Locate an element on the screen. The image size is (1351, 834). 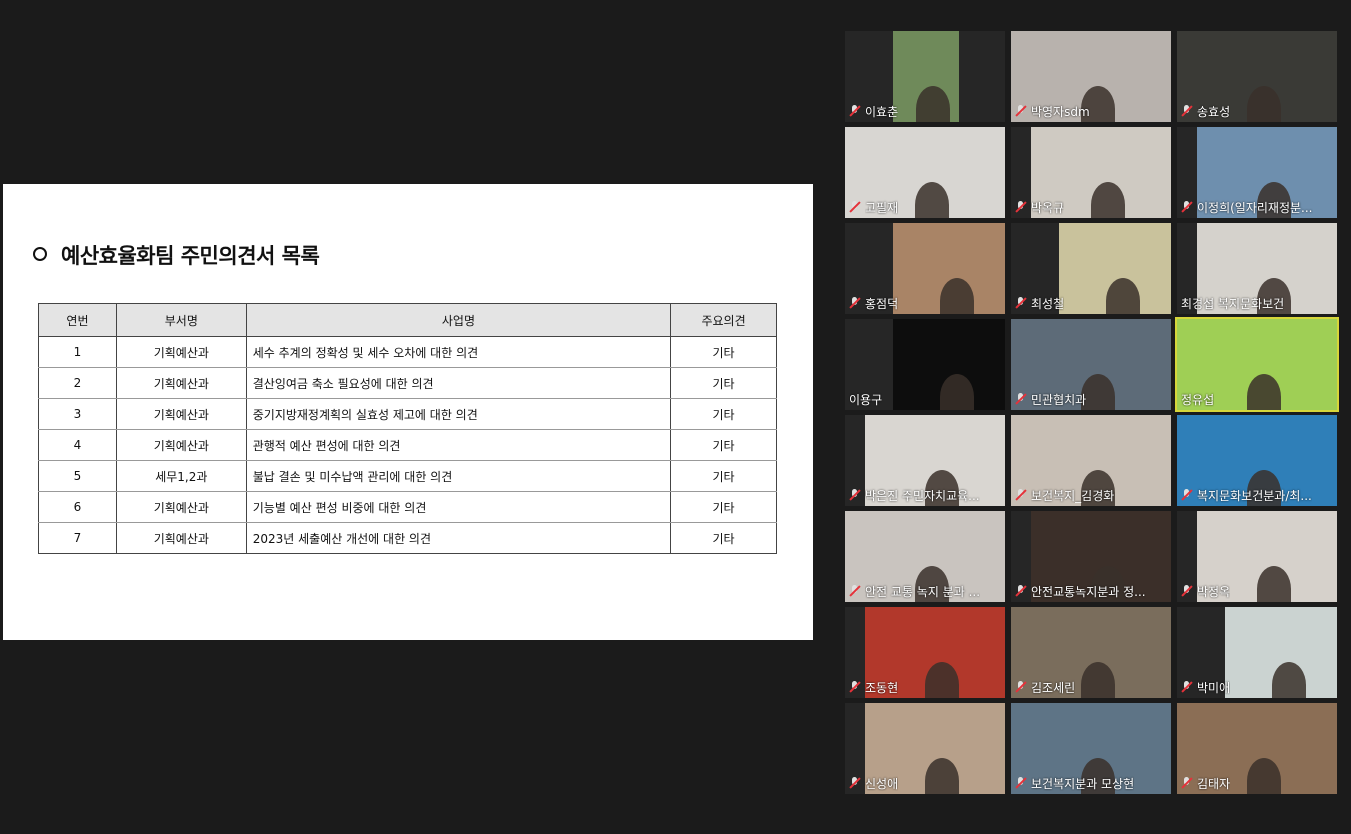
participant-tile: 박정옥 is located at coordinates (1257, 556).